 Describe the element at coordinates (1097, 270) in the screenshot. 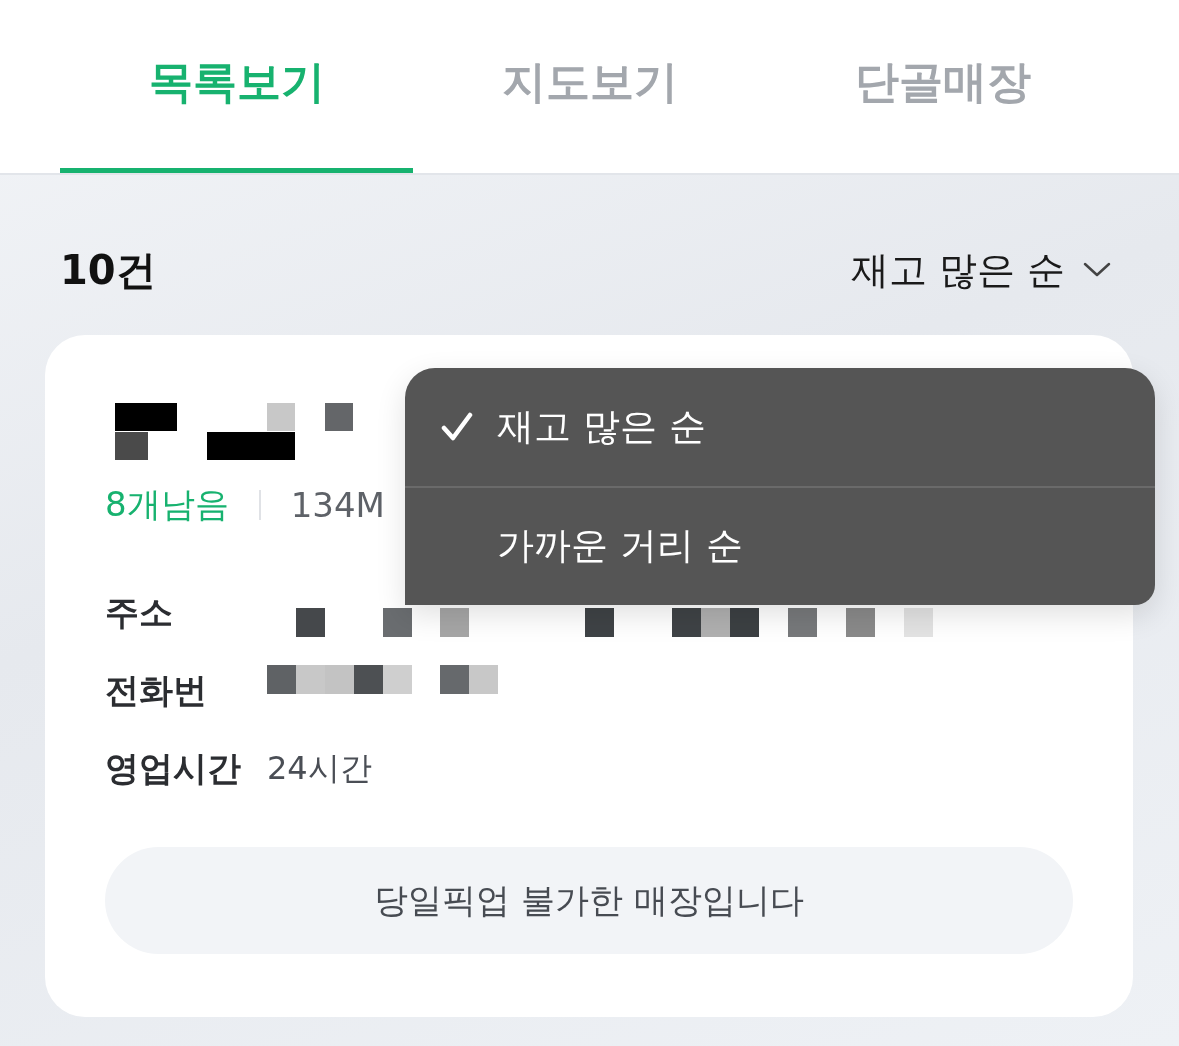

I see `chevron-down-icon` at that location.